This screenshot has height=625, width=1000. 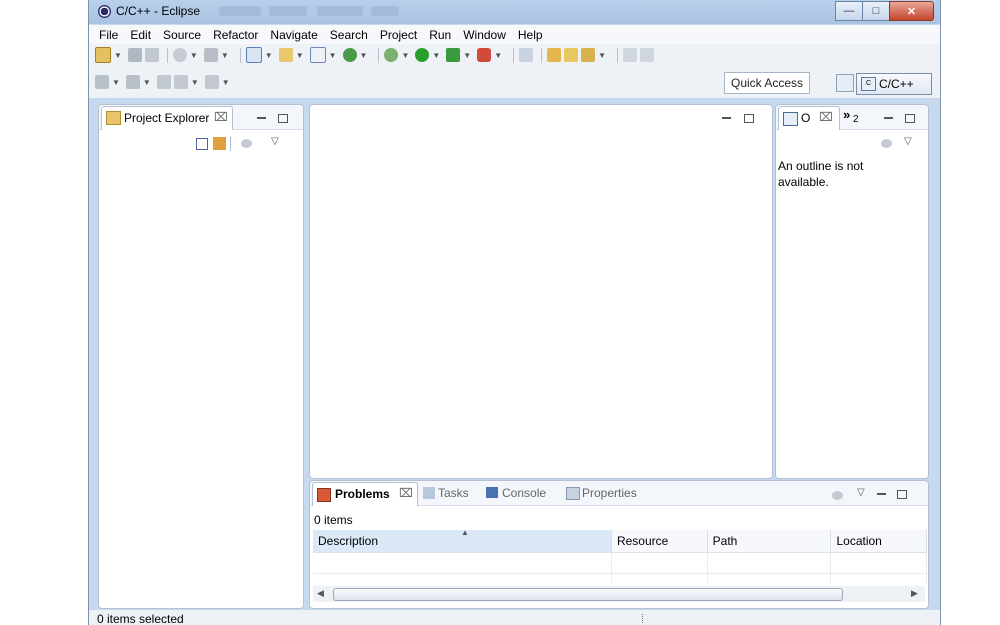 I want to click on horizontal-scrollbar: ◀ ▶, so click(x=619, y=594).